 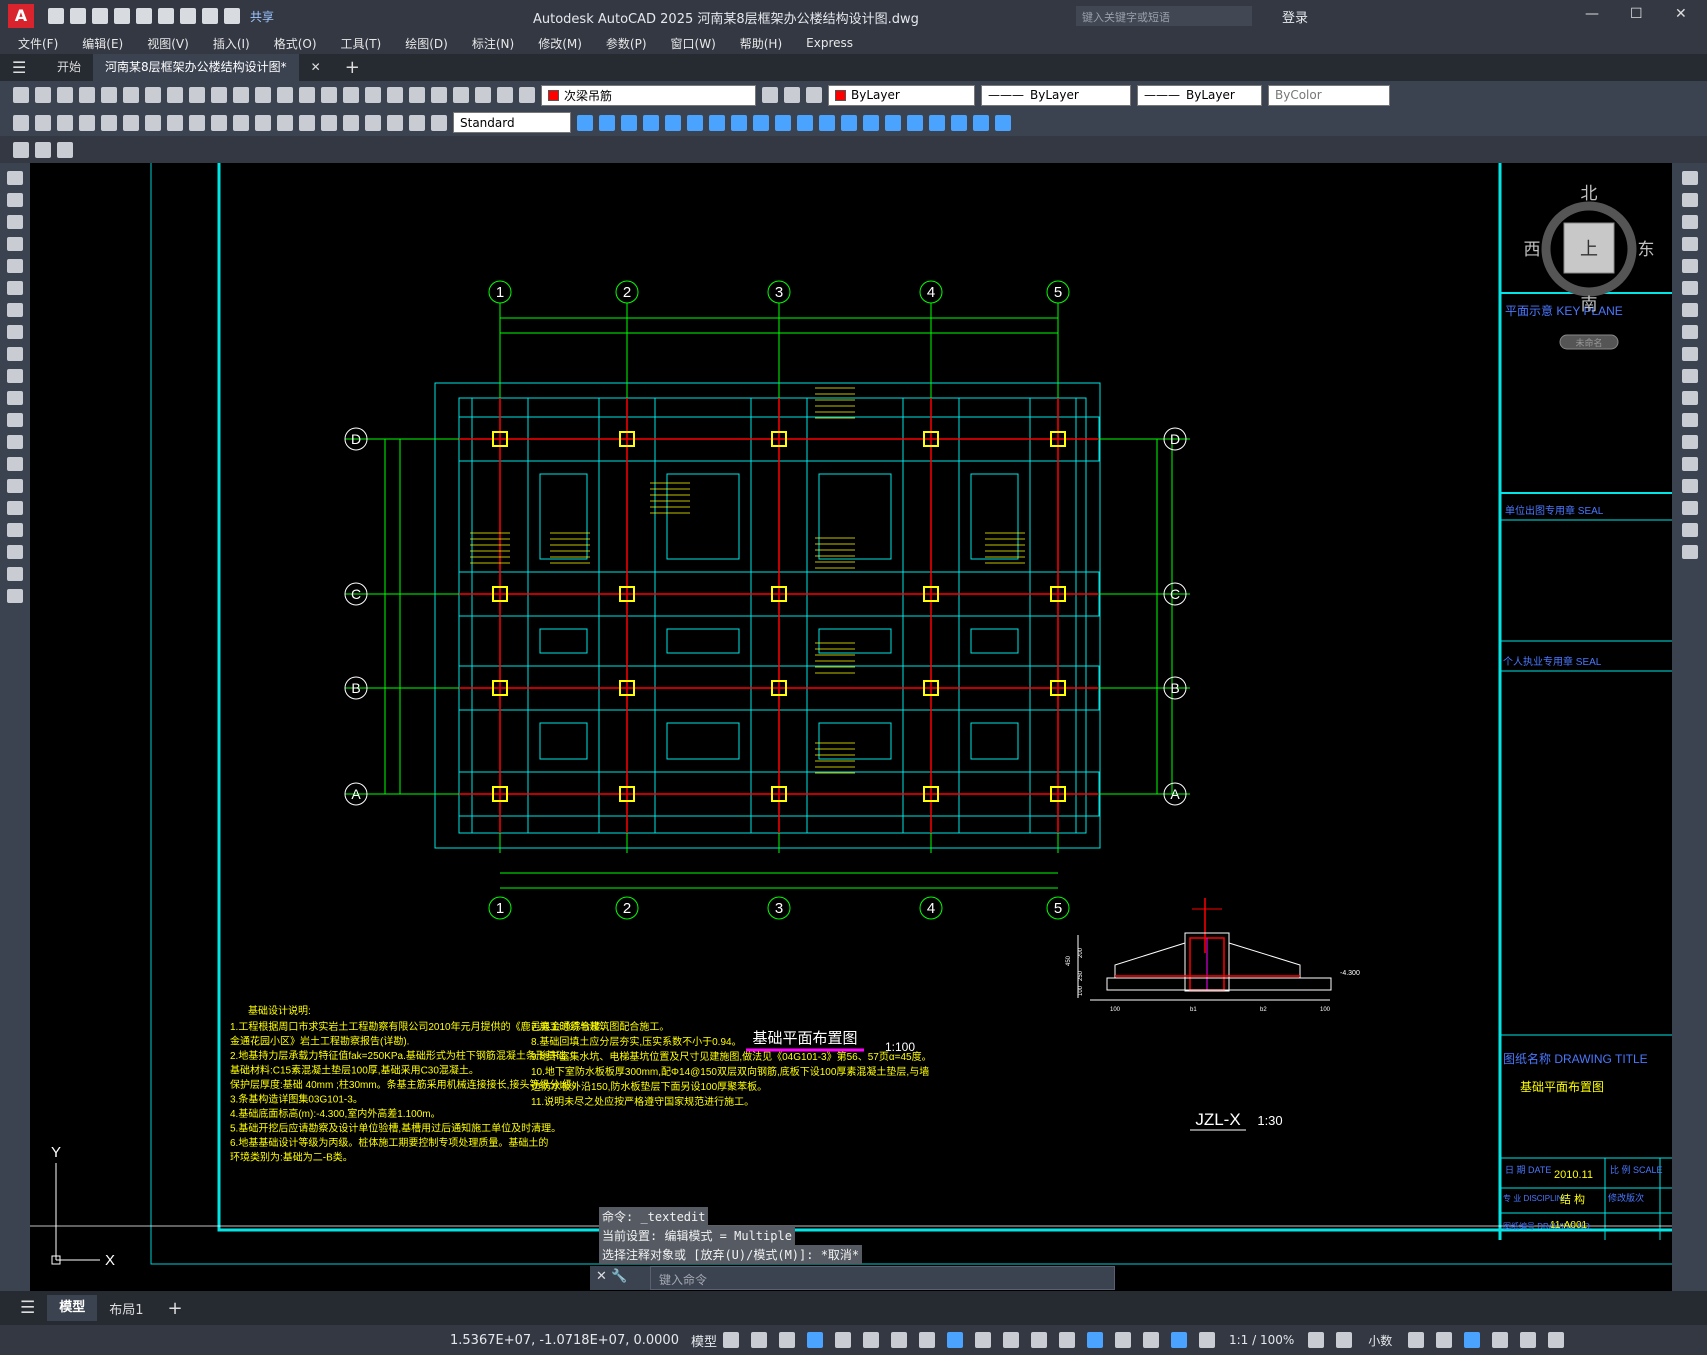 I want to click on help-icon, so click(x=483, y=95).